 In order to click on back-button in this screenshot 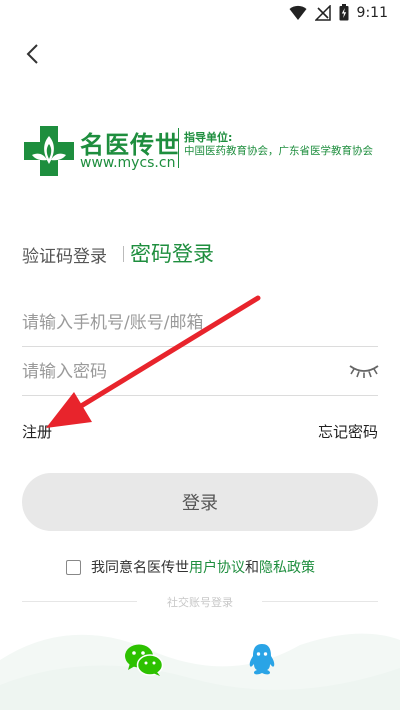, I will do `click(34, 54)`.